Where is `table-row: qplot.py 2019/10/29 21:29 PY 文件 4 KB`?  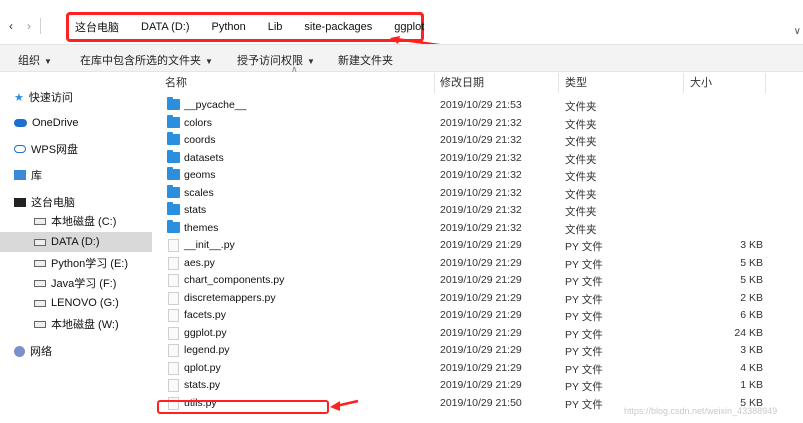 table-row: qplot.py 2019/10/29 21:29 PY 文件 4 KB is located at coordinates (477, 369).